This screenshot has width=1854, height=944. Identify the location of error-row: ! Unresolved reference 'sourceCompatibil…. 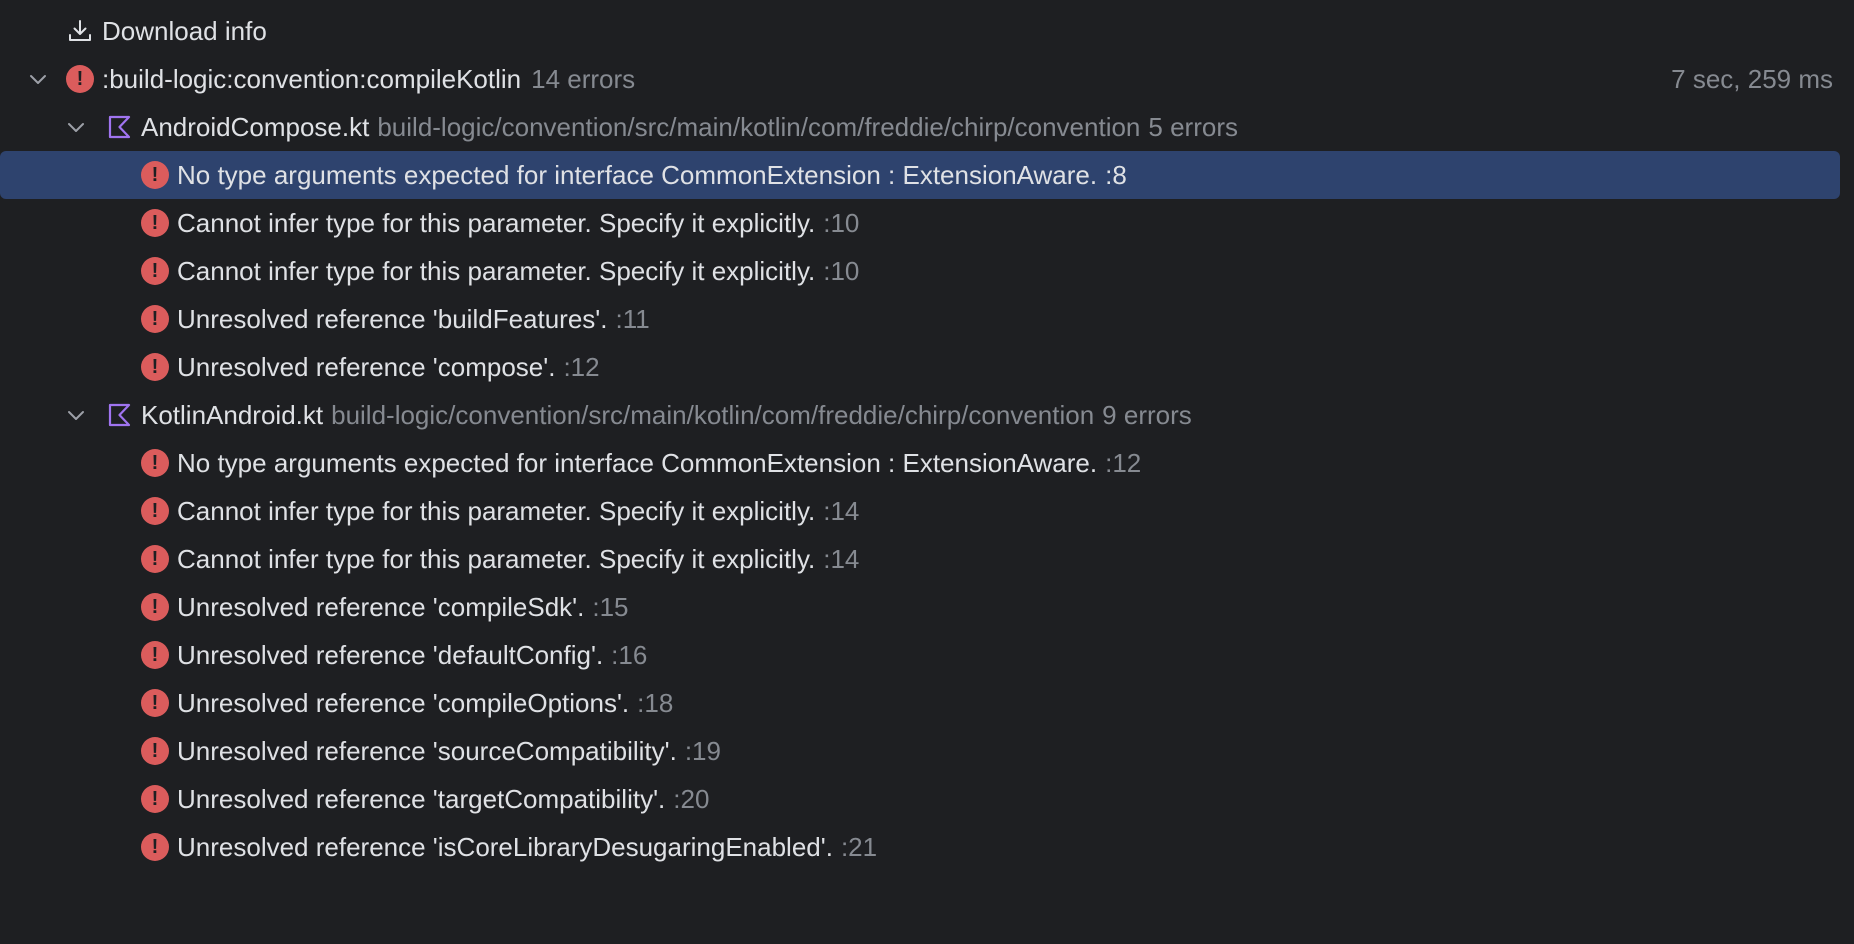
(927, 751).